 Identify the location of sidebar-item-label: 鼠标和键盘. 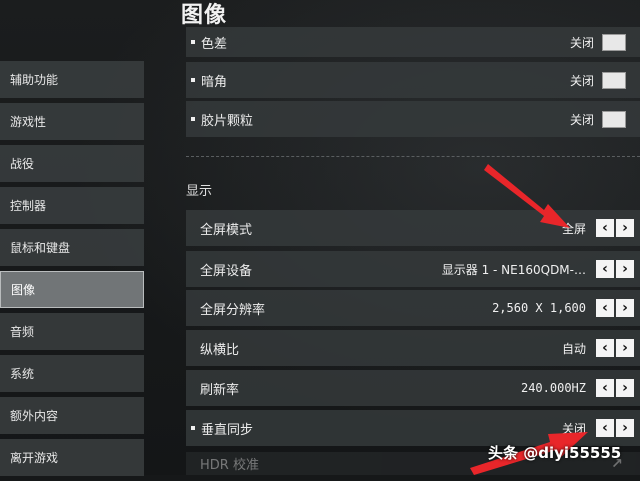
(40, 248).